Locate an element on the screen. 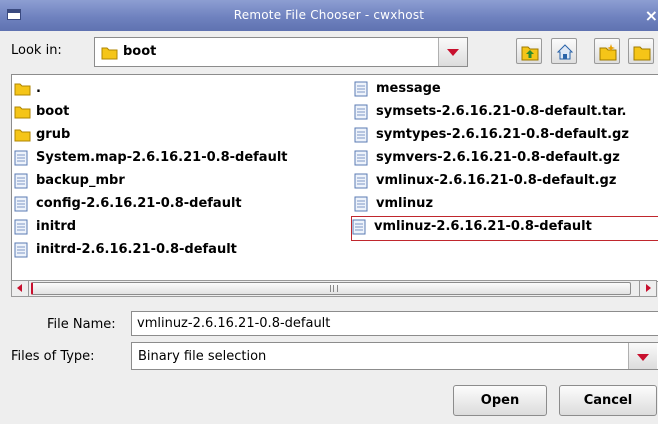  file-name: boot is located at coordinates (53, 111).